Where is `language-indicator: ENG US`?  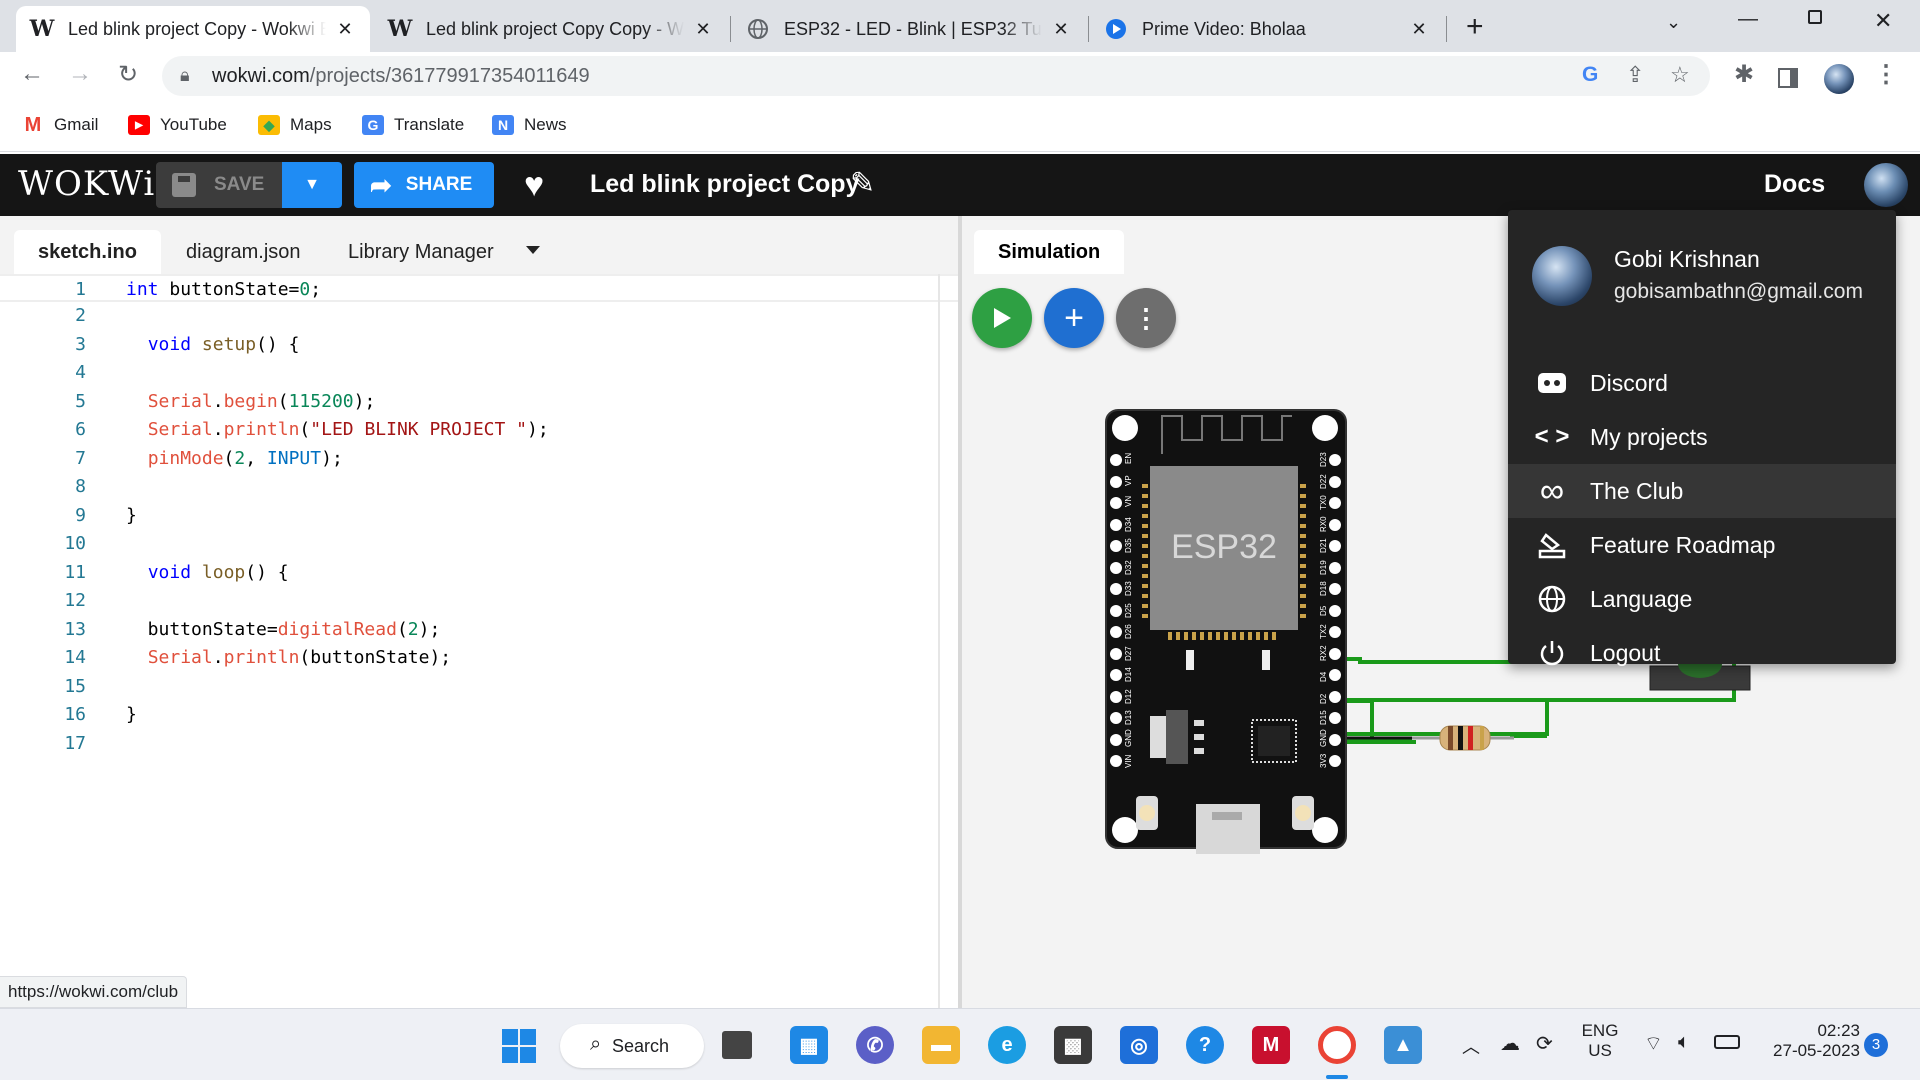 language-indicator: ENG US is located at coordinates (1600, 1041).